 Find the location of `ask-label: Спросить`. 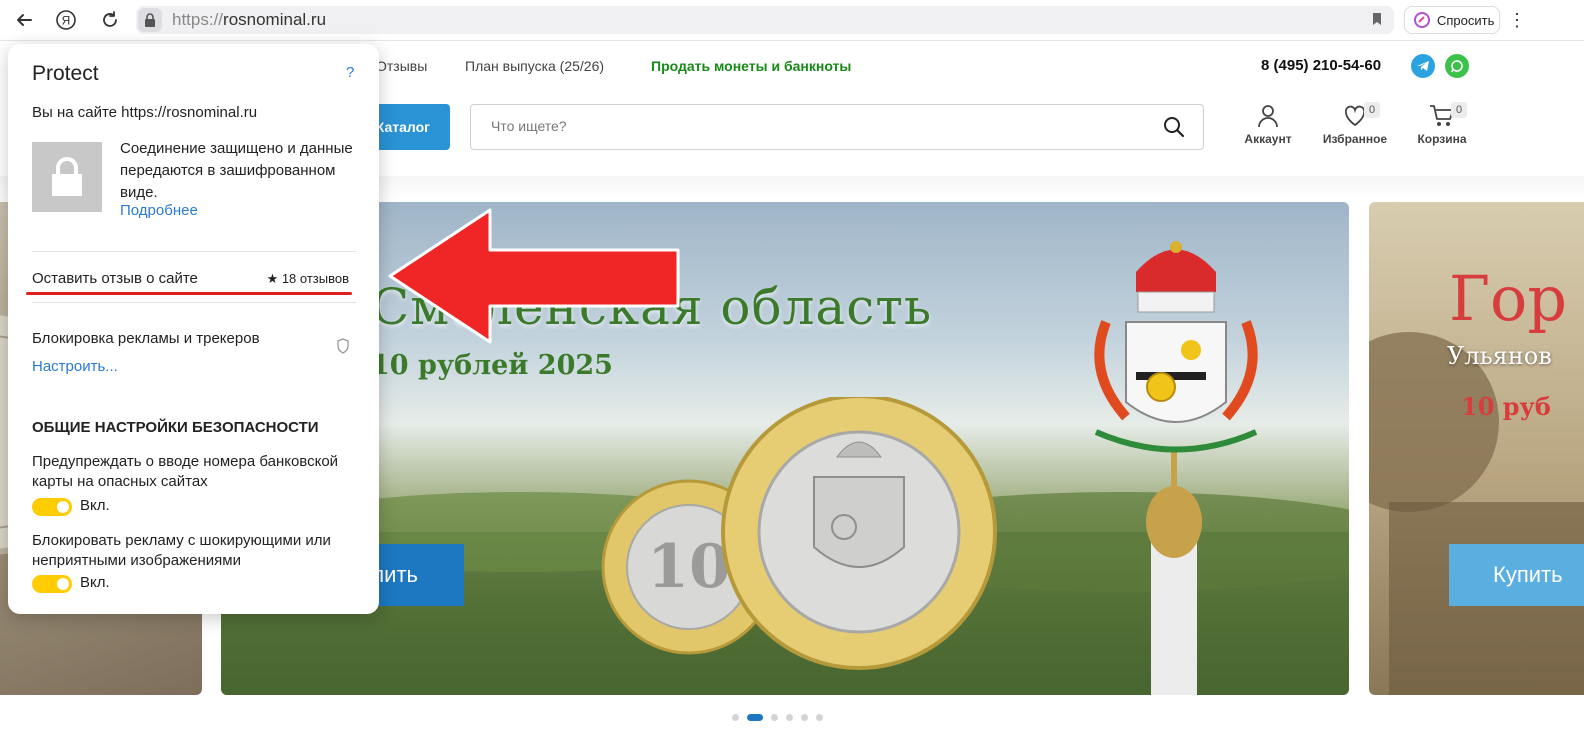

ask-label: Спросить is located at coordinates (1466, 20).